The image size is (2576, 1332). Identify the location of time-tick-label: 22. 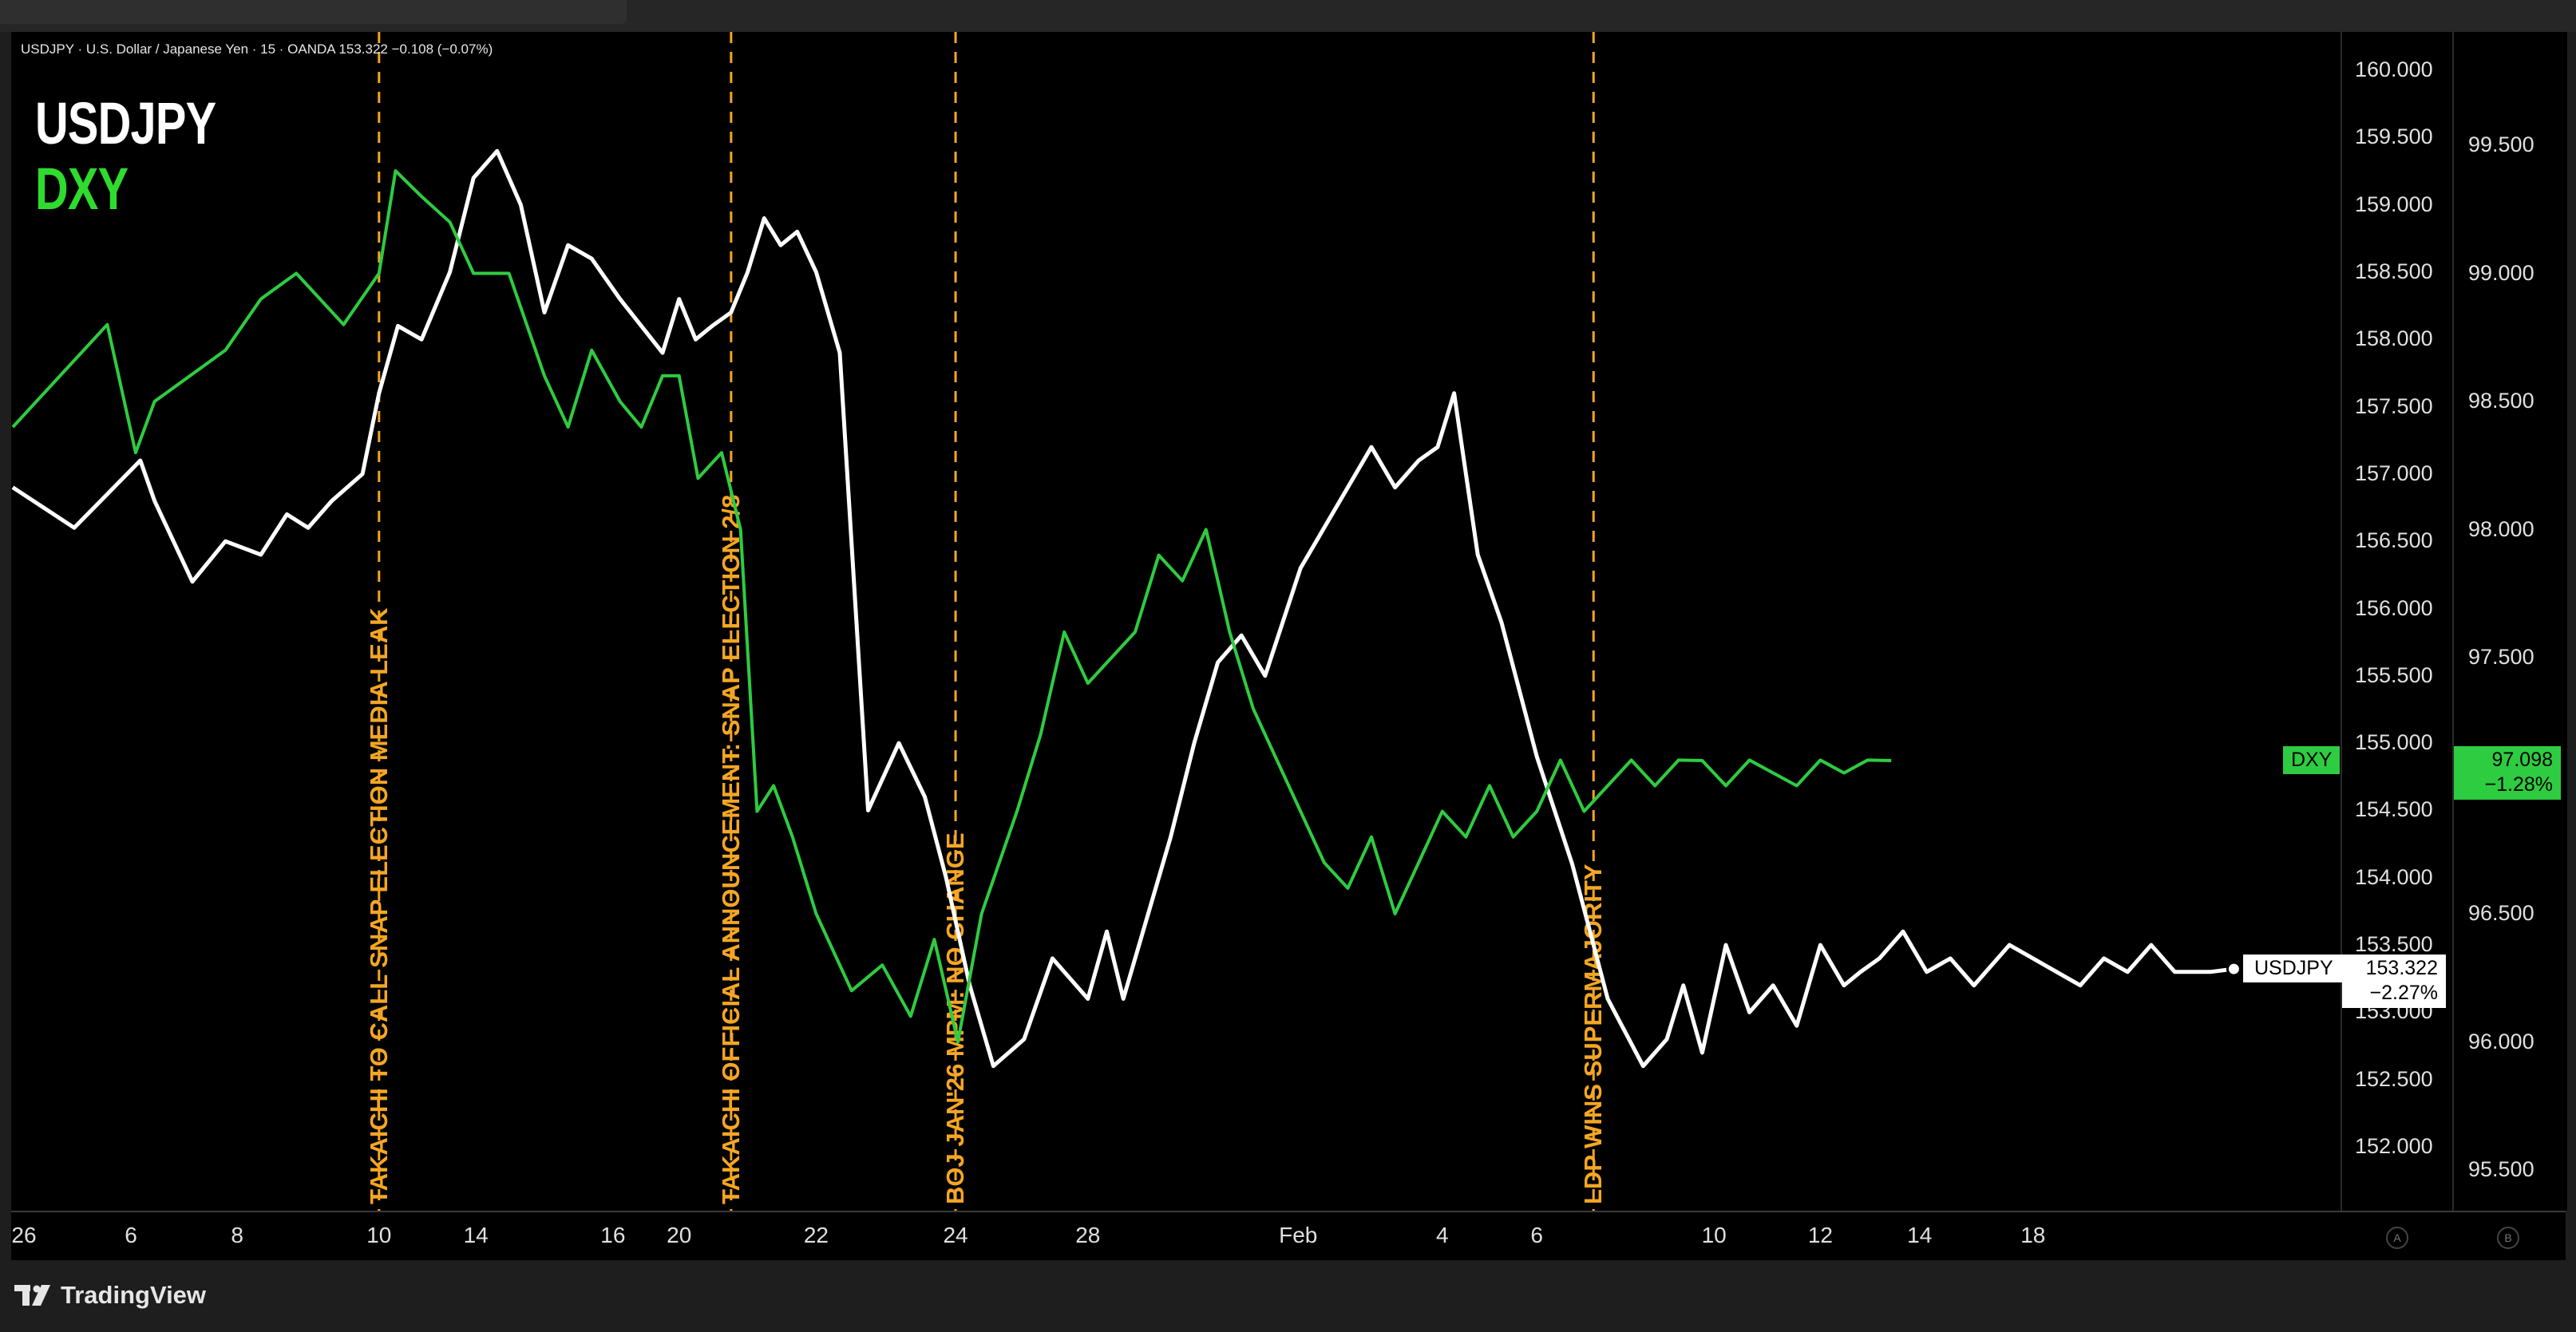
(816, 1235).